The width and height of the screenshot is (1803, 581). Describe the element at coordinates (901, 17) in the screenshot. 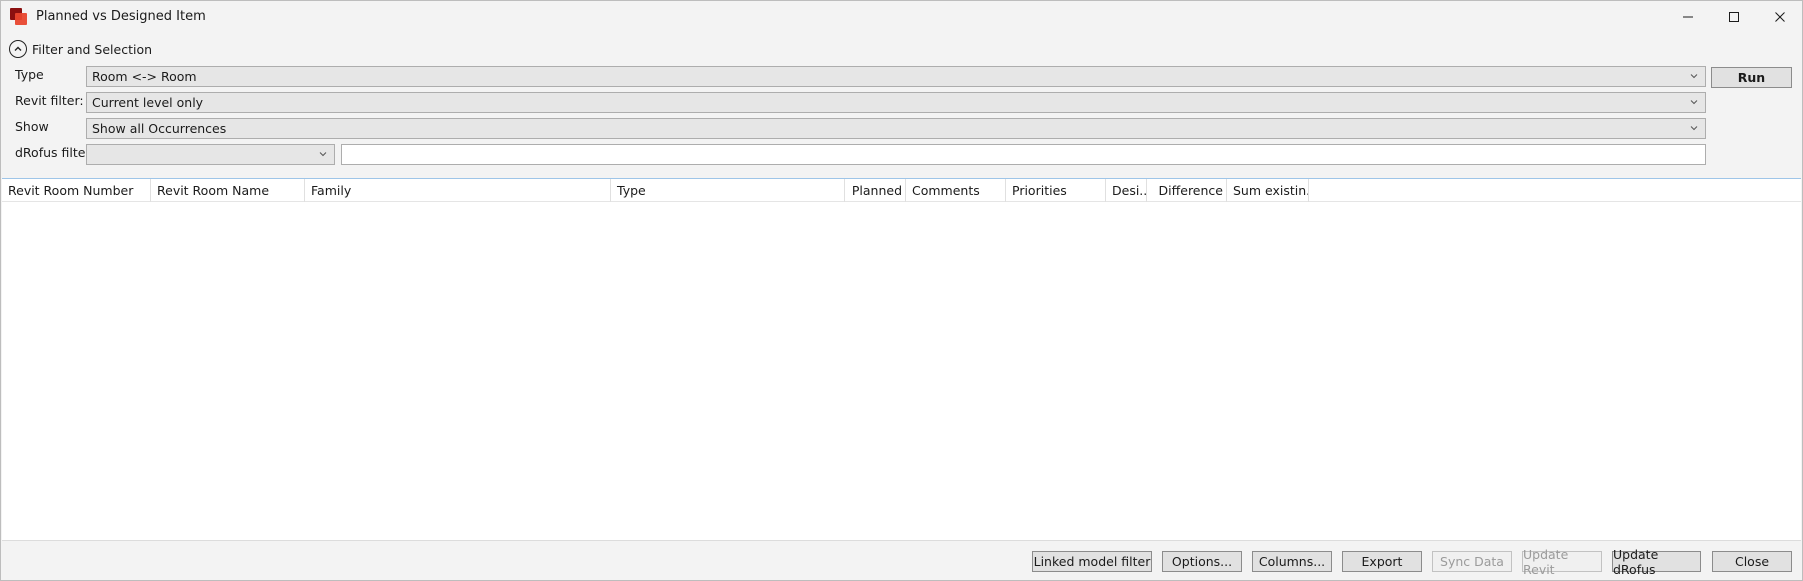

I see `title-bar: Planned vs Designed Item` at that location.